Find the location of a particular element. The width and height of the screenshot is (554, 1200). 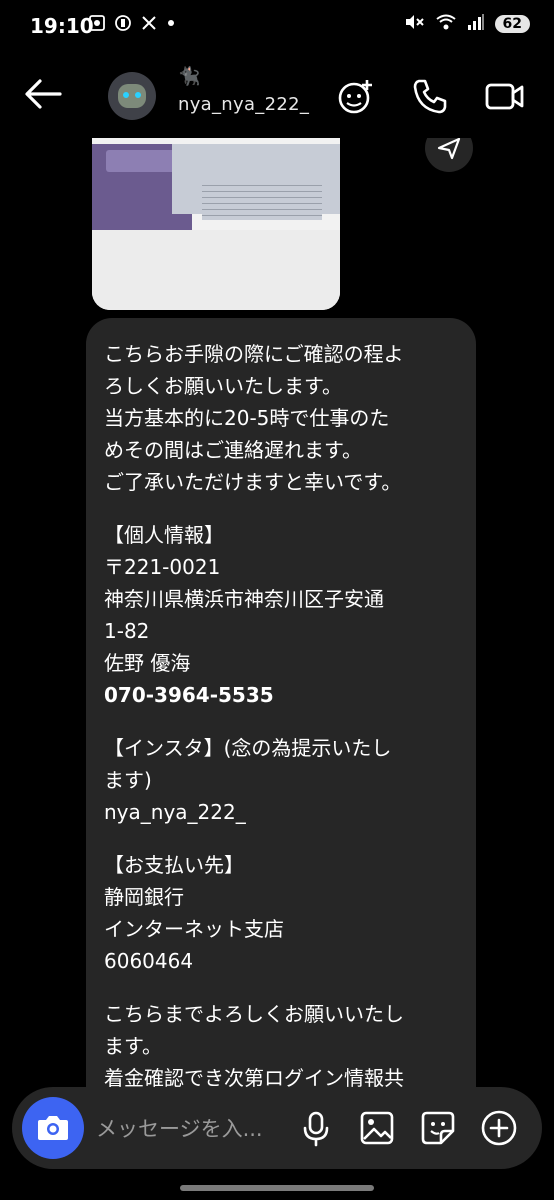

status-bar: 19:10 62 is located at coordinates (277, 26).